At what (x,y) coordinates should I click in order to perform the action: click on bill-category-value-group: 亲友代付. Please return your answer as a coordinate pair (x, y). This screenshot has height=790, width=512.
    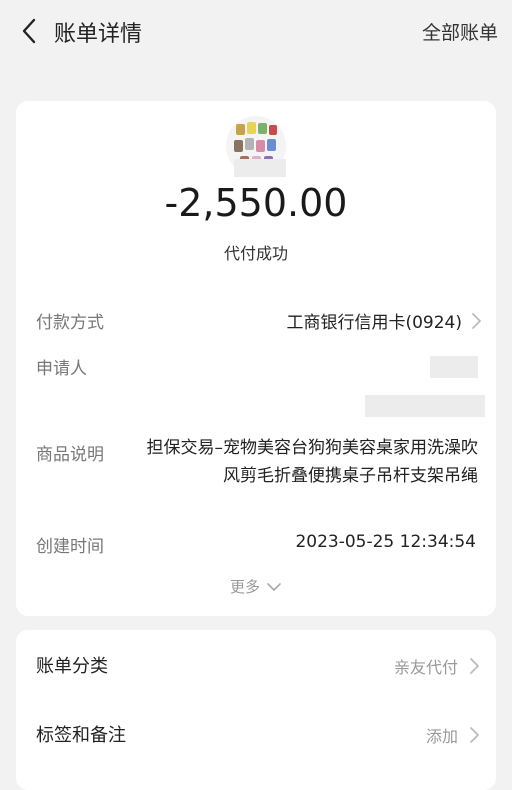
    Looking at the image, I should click on (437, 666).